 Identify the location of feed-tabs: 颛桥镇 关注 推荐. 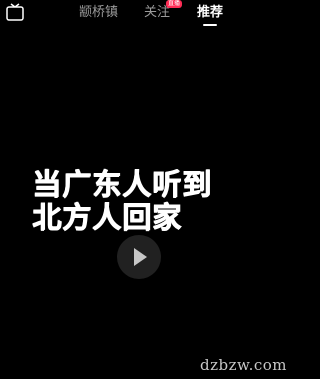
(136, 17).